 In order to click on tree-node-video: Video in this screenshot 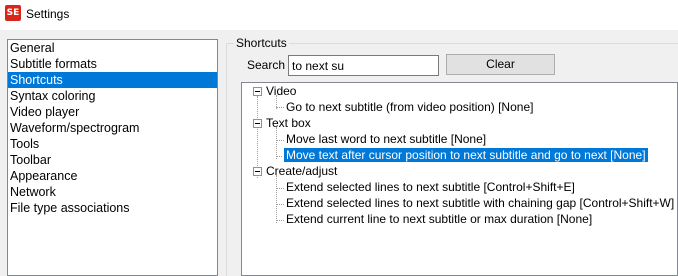, I will do `click(281, 91)`.